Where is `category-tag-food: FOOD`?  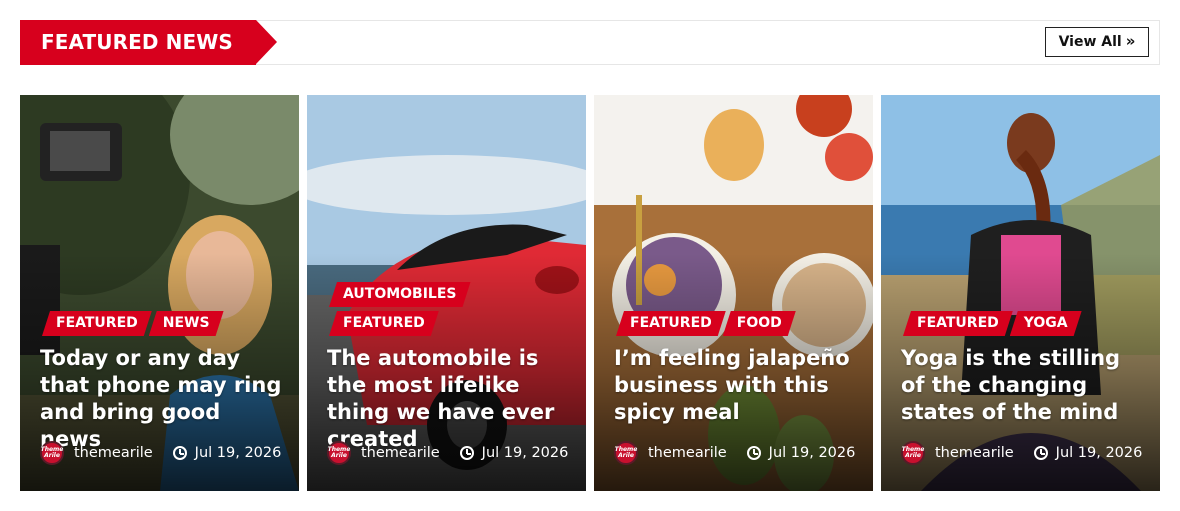
category-tag-food: FOOD is located at coordinates (759, 323).